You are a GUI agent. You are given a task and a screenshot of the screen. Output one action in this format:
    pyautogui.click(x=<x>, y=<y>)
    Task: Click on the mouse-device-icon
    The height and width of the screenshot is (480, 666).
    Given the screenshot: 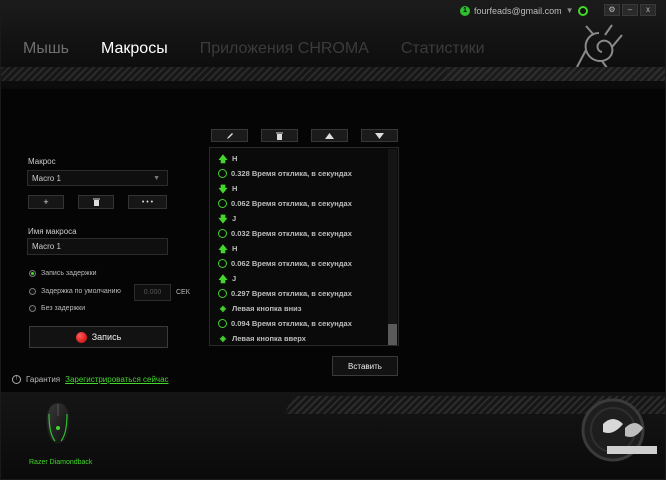 What is the action you would take?
    pyautogui.click(x=58, y=423)
    